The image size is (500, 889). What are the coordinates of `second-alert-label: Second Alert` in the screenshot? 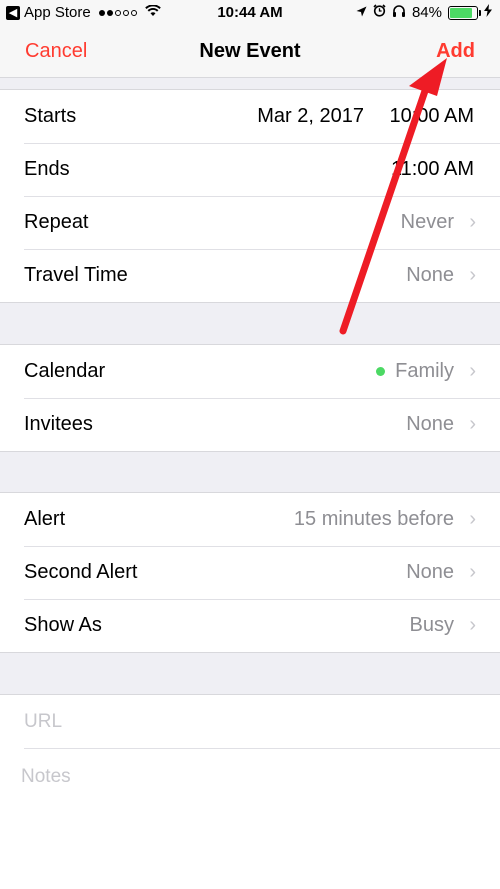 It's located at (81, 572).